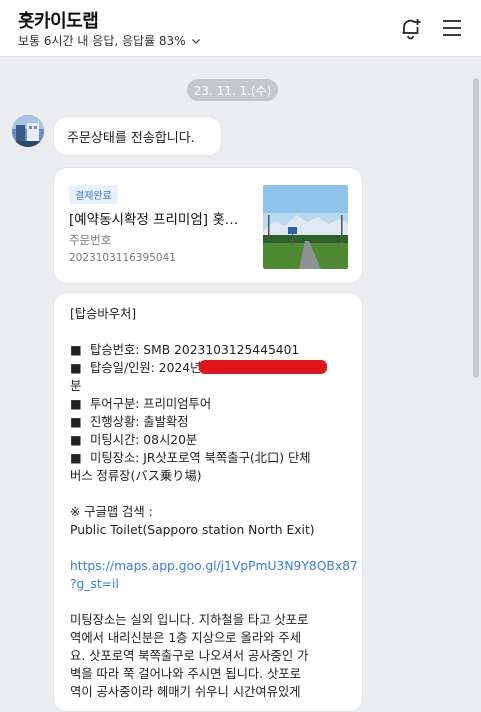 This screenshot has width=481, height=712. Describe the element at coordinates (122, 258) in the screenshot. I see `order-number: 2023103116395041` at that location.